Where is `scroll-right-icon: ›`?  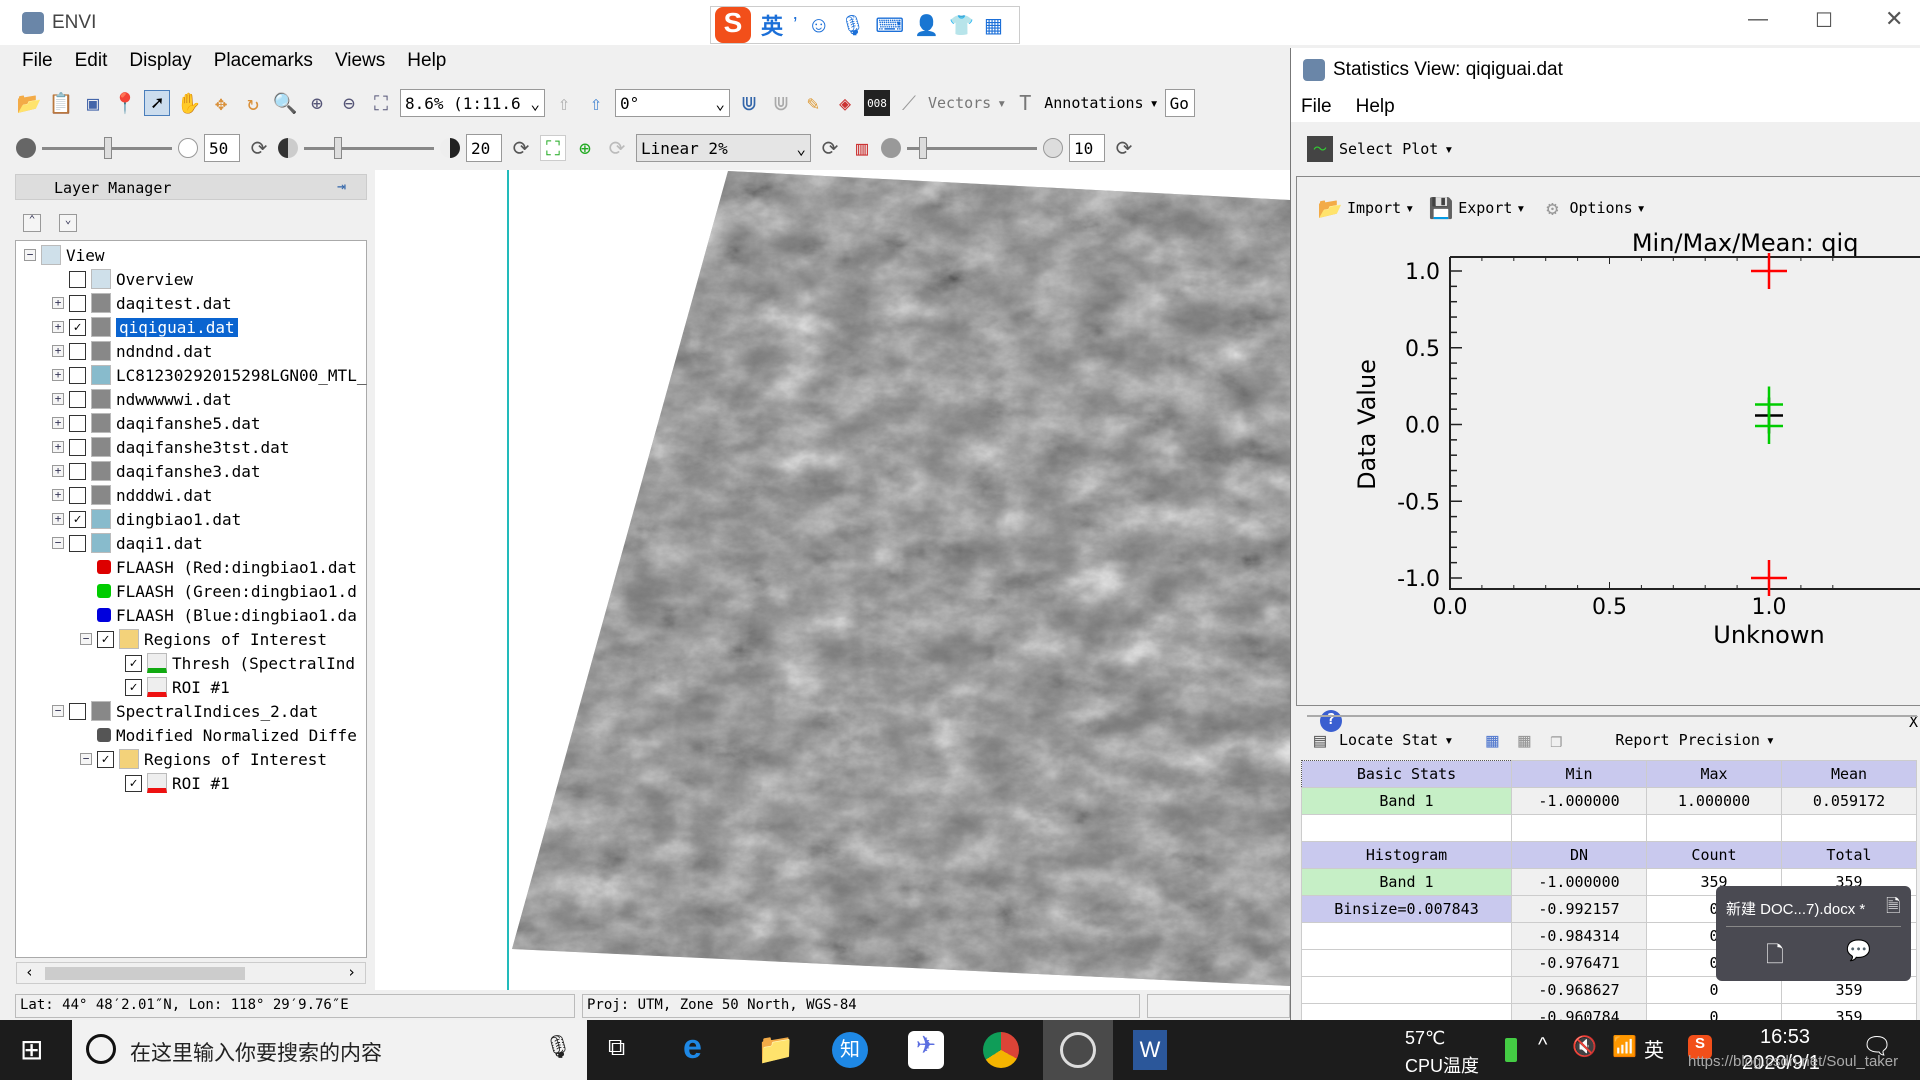 scroll-right-icon: › is located at coordinates (351, 972).